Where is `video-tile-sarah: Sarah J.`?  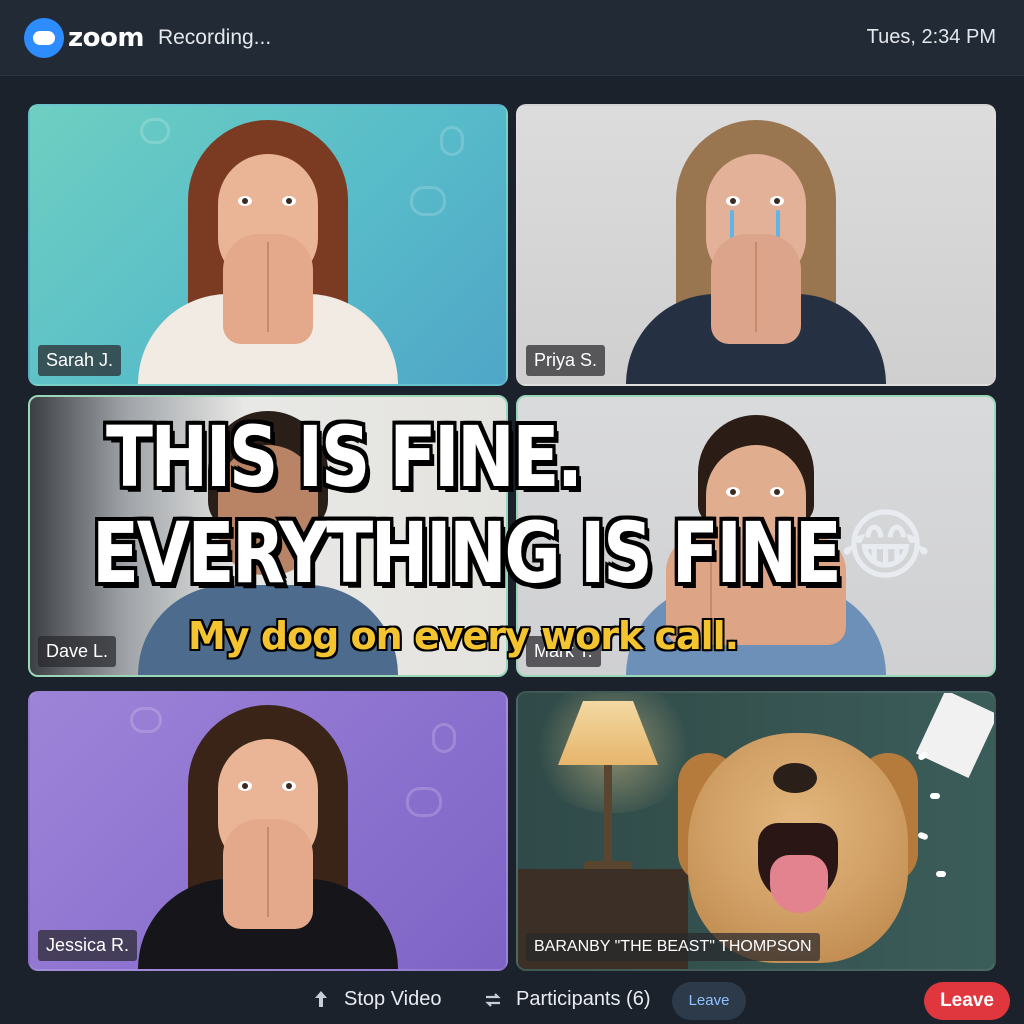 video-tile-sarah: Sarah J. is located at coordinates (268, 245).